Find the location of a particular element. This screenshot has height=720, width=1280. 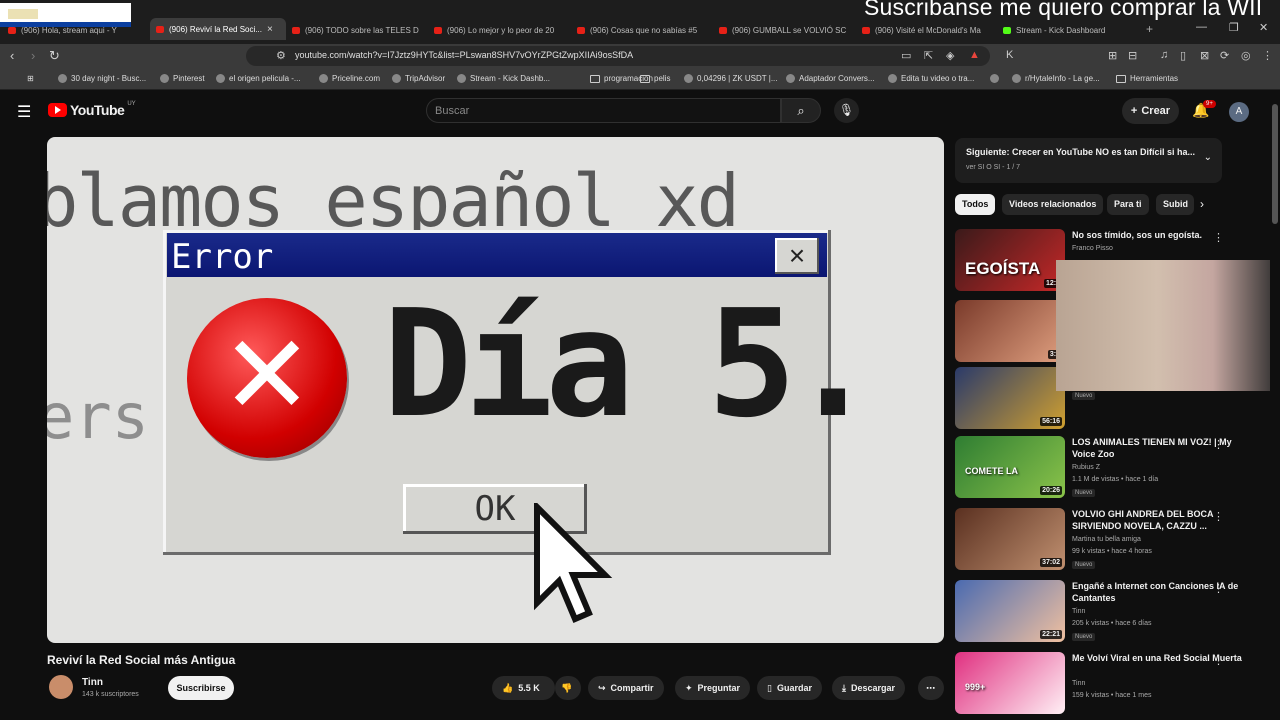

error-icon: ✕ is located at coordinates (267, 378).